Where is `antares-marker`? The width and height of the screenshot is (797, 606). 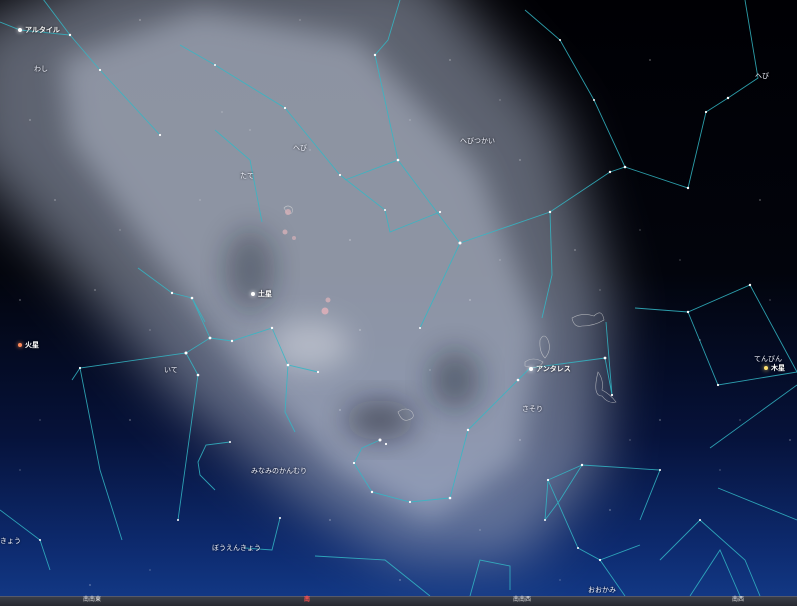
antares-marker is located at coordinates (531, 369).